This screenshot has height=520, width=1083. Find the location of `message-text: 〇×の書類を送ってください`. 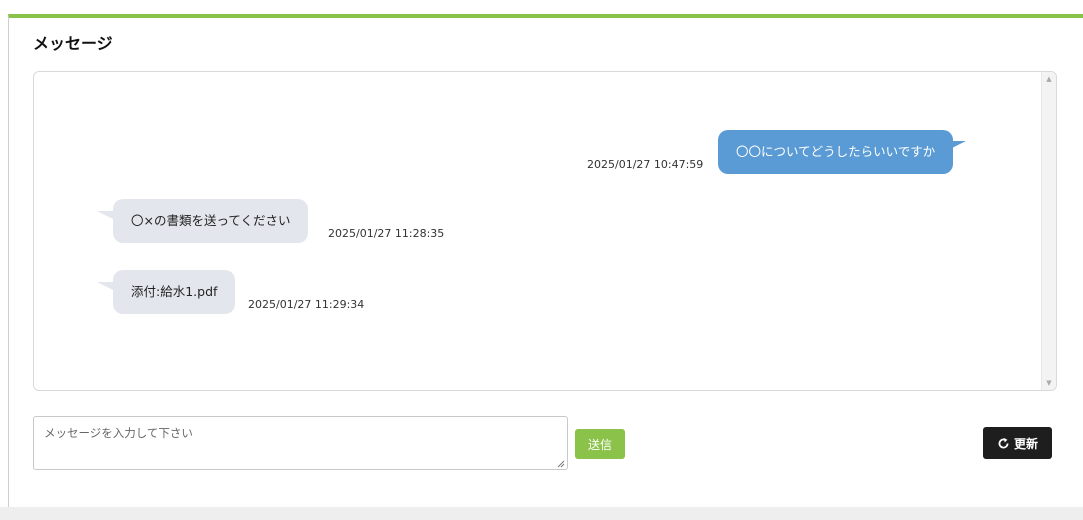

message-text: 〇×の書類を送ってください is located at coordinates (211, 220).